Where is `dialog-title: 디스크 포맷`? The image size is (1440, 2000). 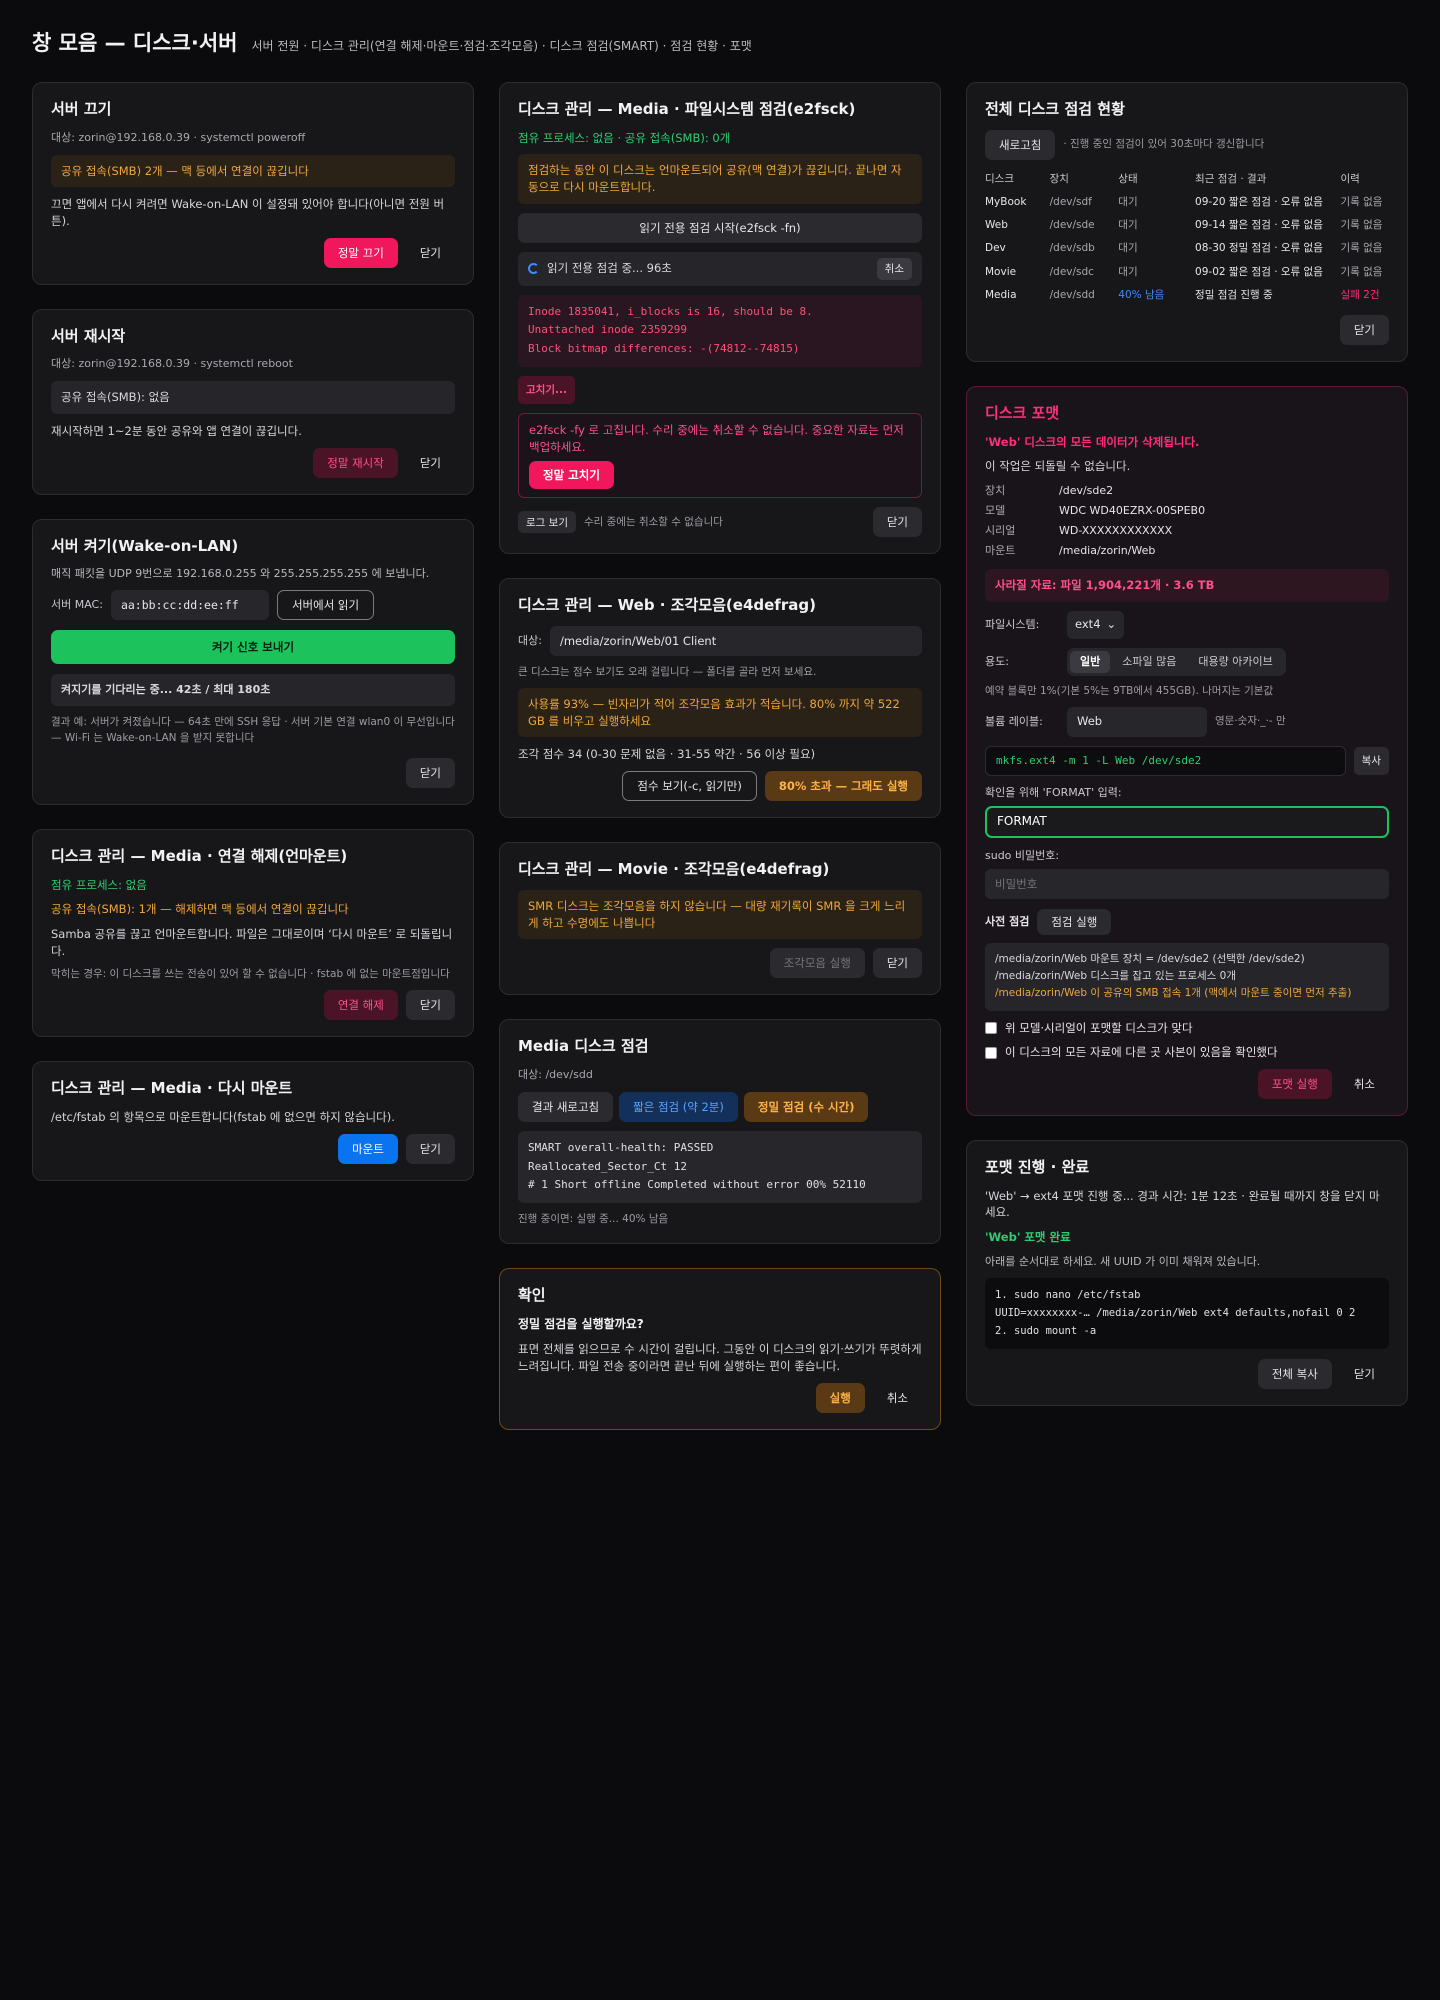
dialog-title: 디스크 포맷 is located at coordinates (1022, 413).